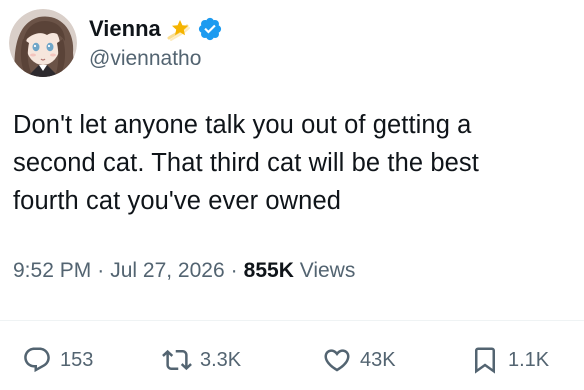  I want to click on bookmark-icon, so click(485, 360).